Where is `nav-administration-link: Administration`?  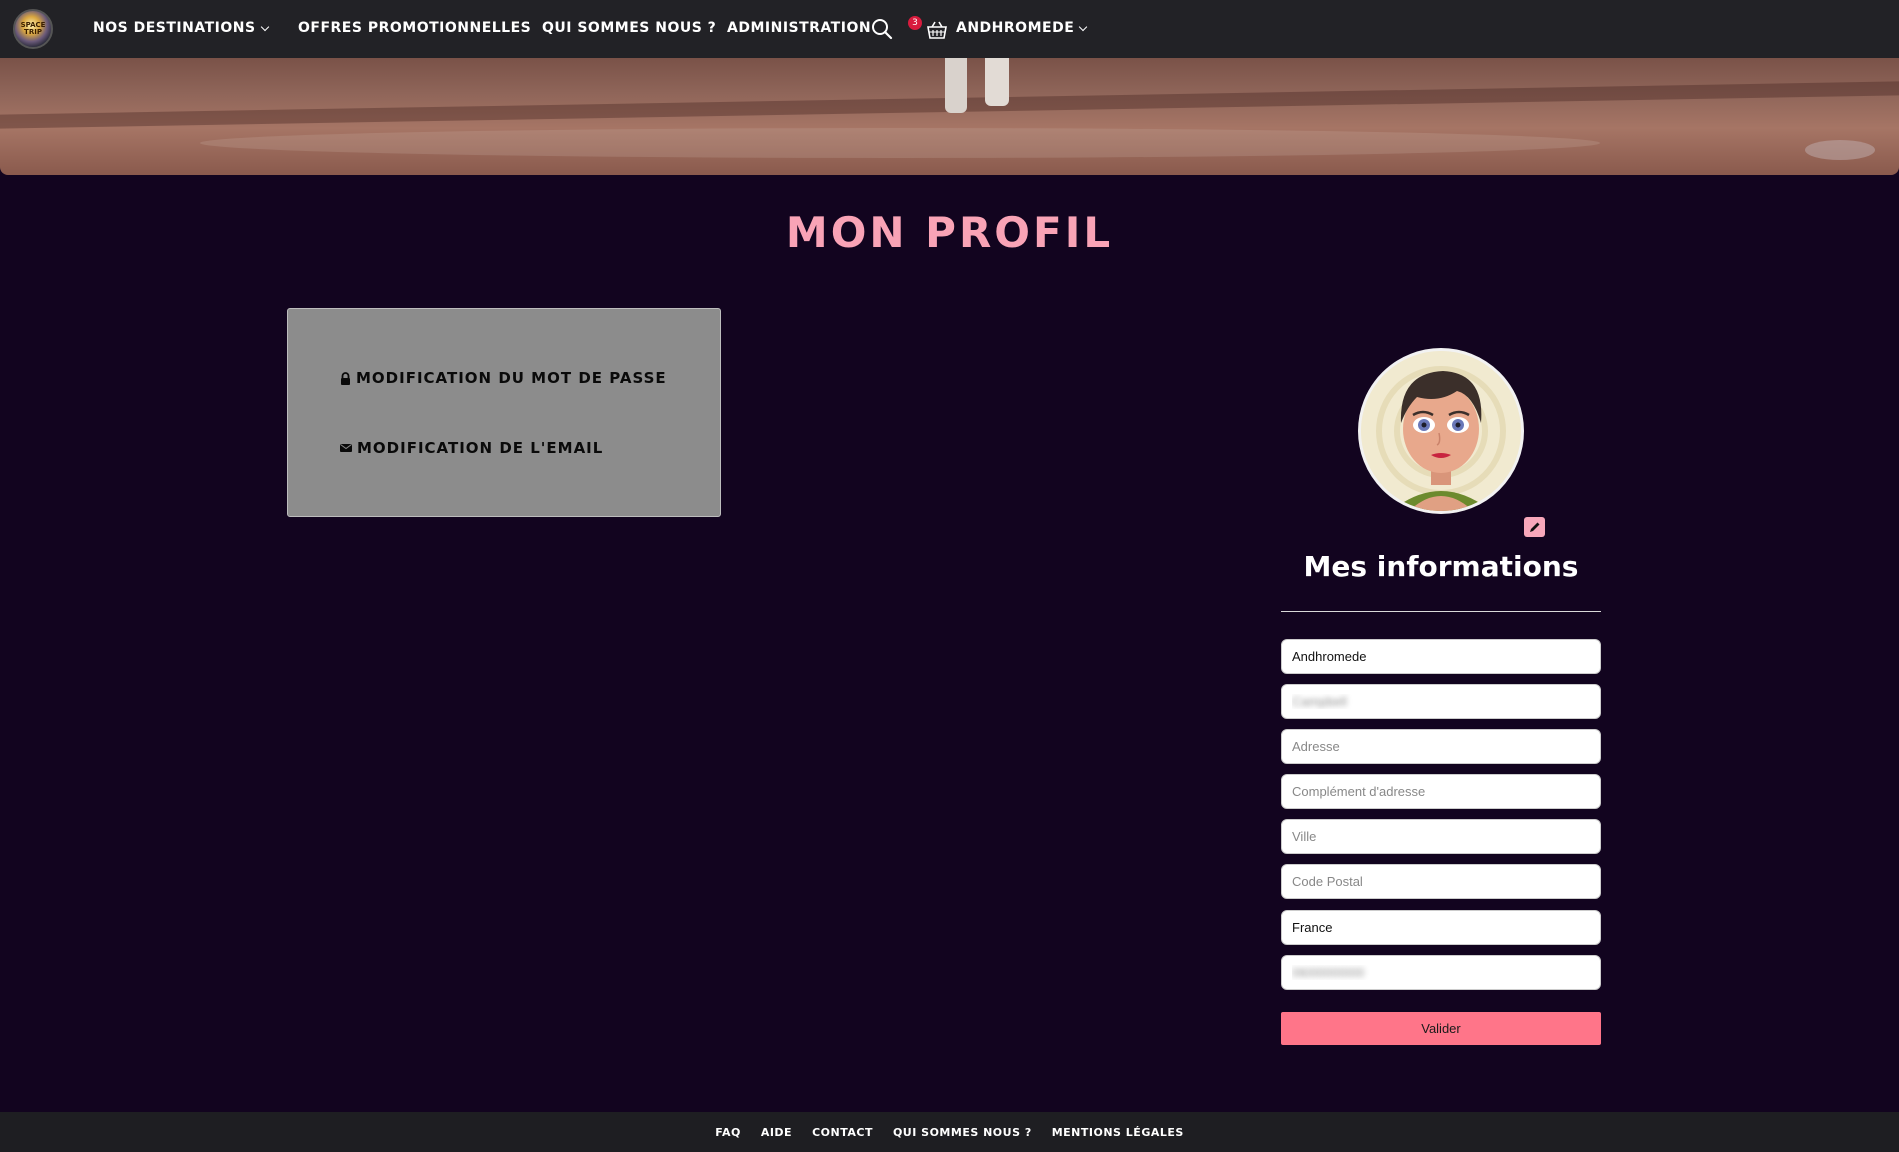 nav-administration-link: Administration is located at coordinates (799, 28).